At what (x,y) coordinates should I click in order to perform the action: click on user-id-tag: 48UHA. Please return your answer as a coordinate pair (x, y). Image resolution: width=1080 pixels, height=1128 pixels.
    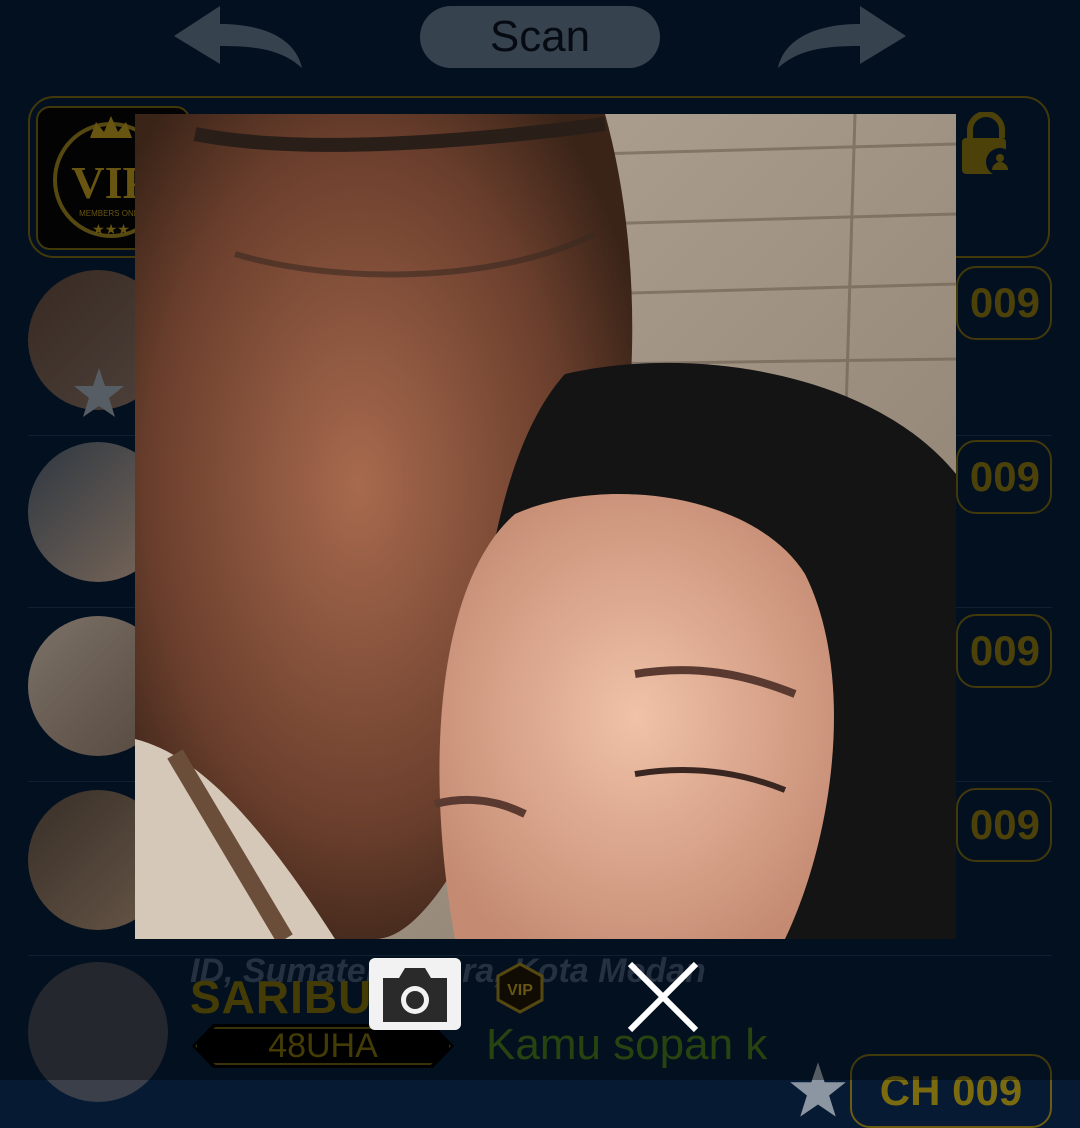
    Looking at the image, I should click on (323, 1046).